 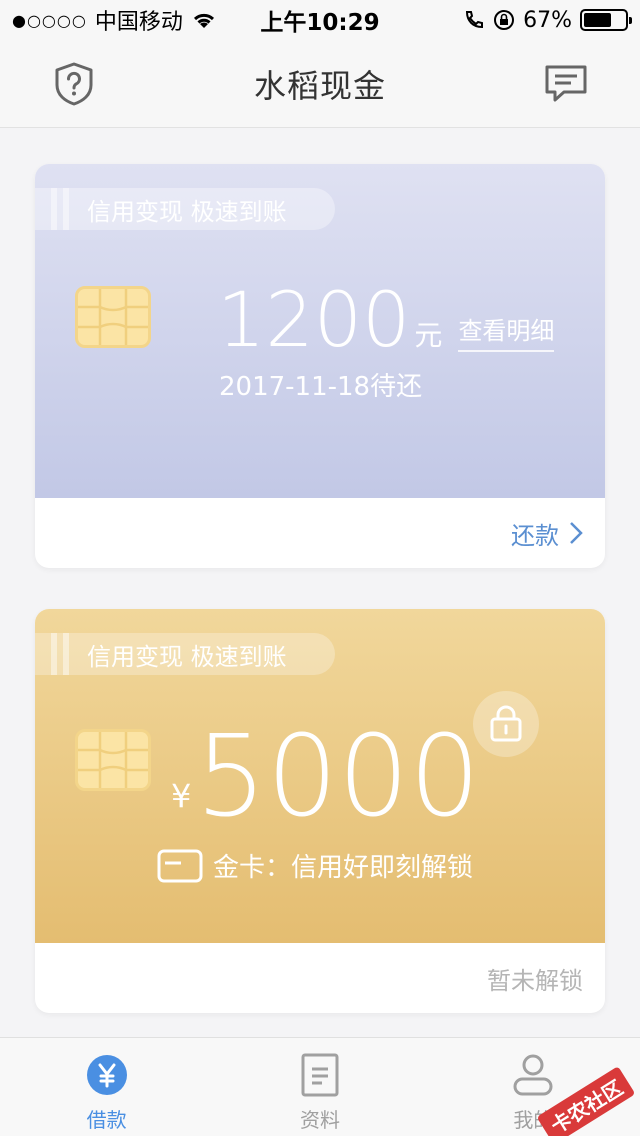 I want to click on navigation-bar: 水稻现金, so click(x=320, y=84).